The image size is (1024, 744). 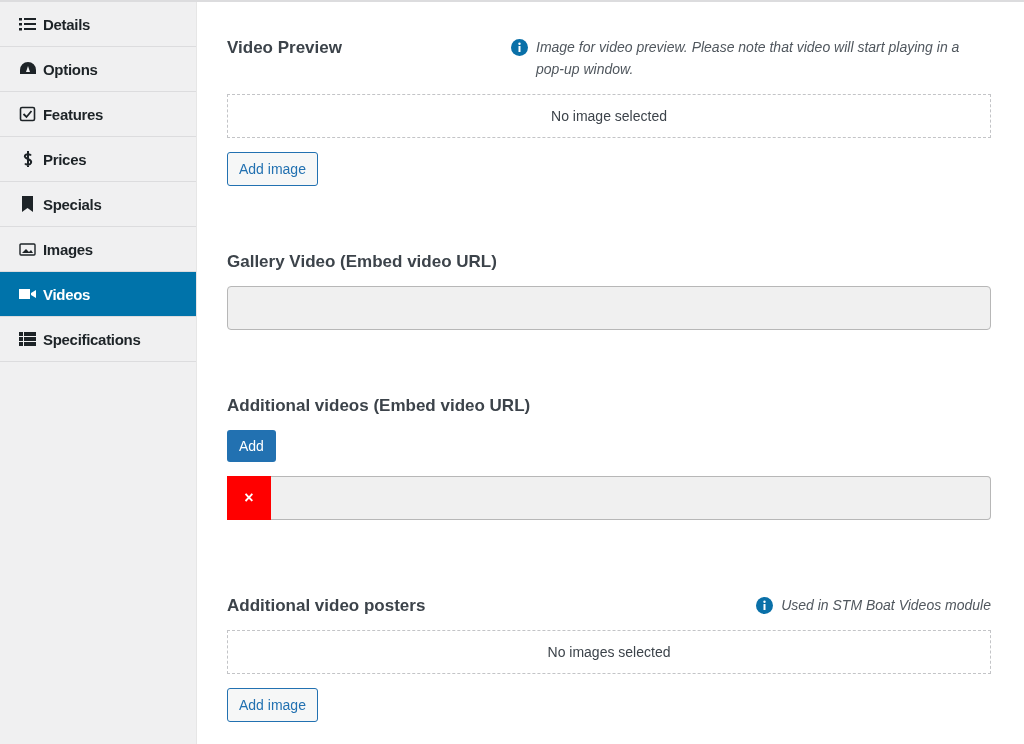 What do you see at coordinates (98, 294) in the screenshot?
I see `sidebar-tab: Videos` at bounding box center [98, 294].